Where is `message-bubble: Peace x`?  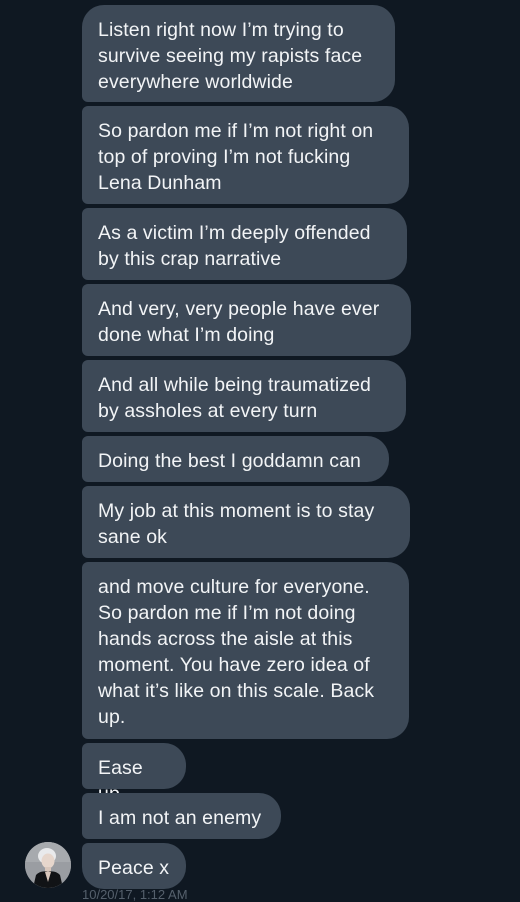
message-bubble: Peace x is located at coordinates (134, 866).